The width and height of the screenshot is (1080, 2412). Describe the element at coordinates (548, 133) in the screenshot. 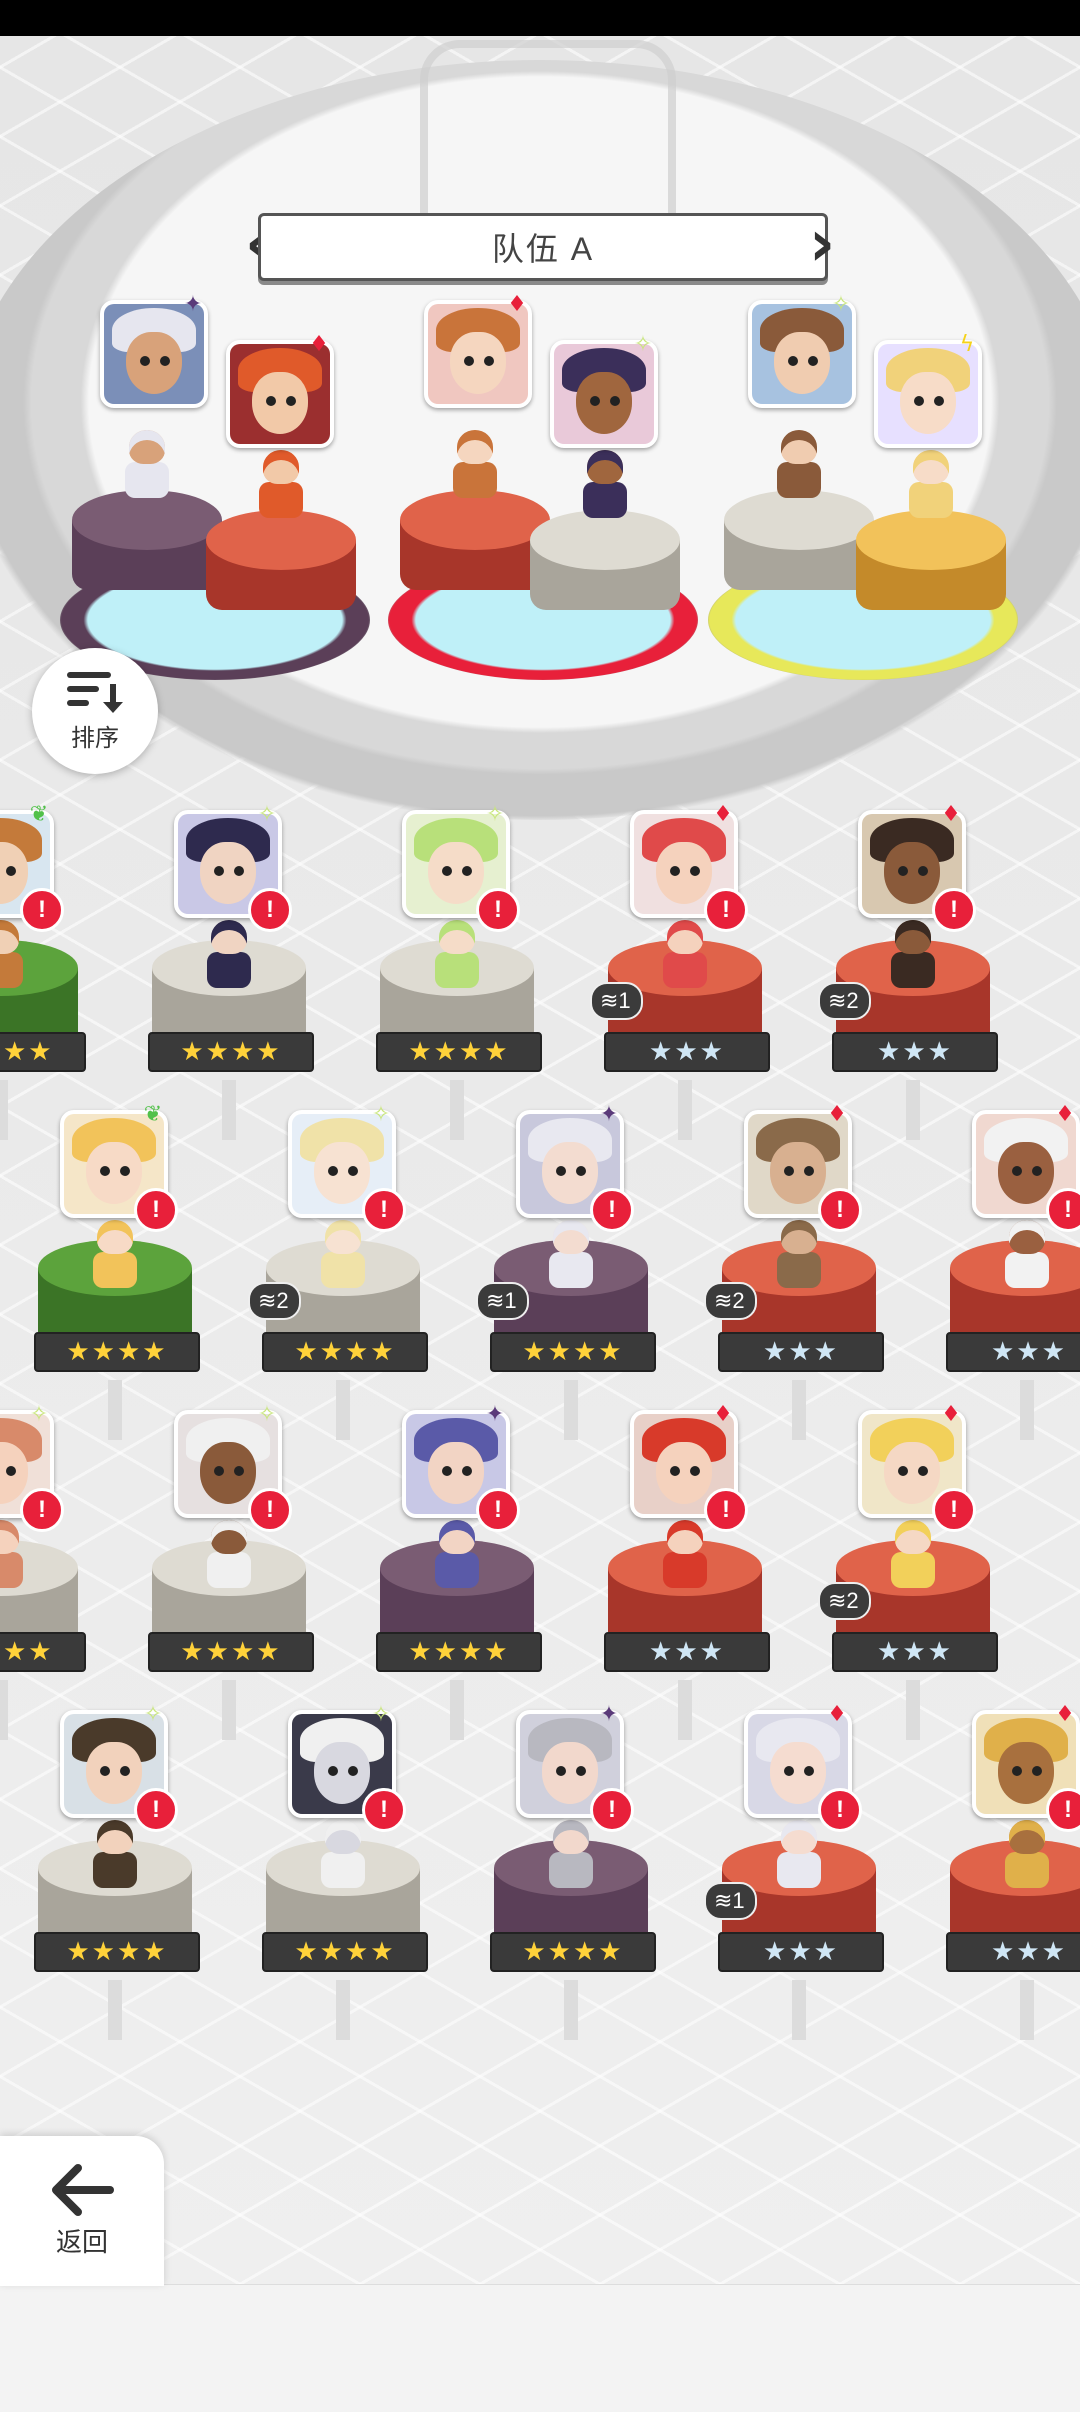

I see `arena-crest` at that location.